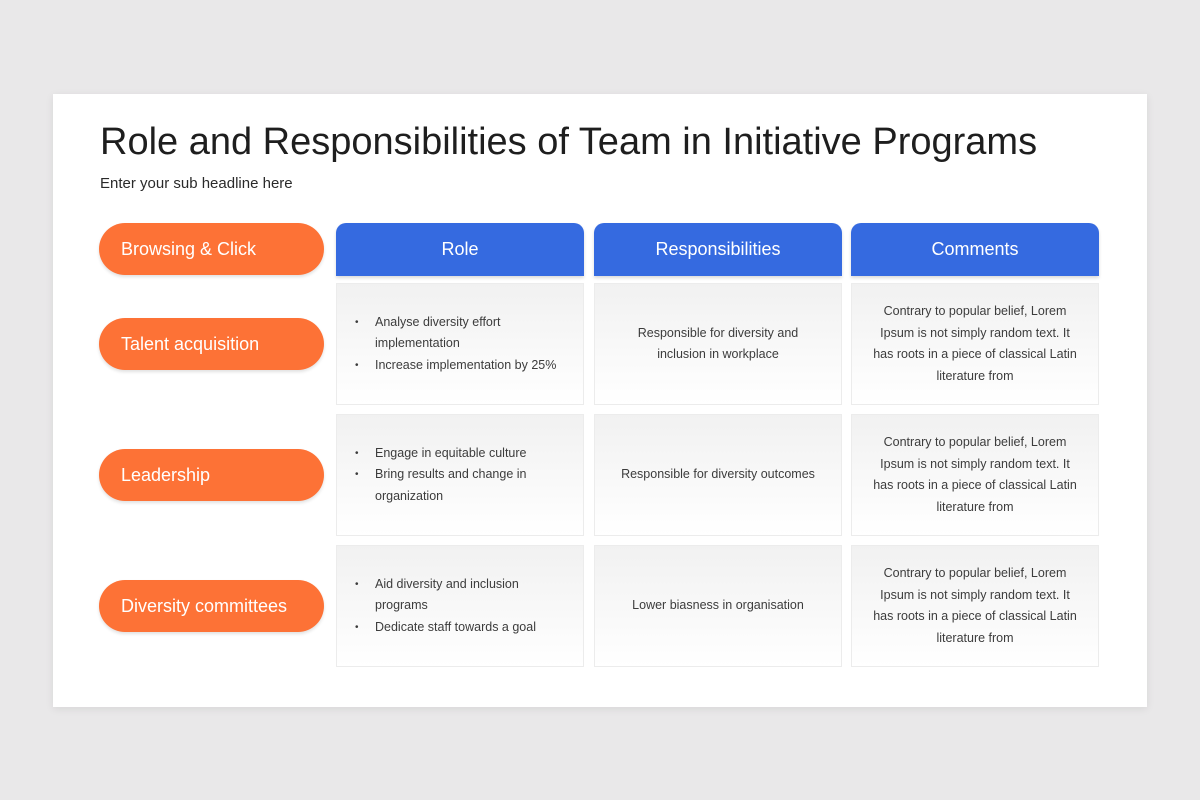 The height and width of the screenshot is (800, 1200). Describe the element at coordinates (211, 249) in the screenshot. I see `pill-browsing-click: Browsing & Click` at that location.